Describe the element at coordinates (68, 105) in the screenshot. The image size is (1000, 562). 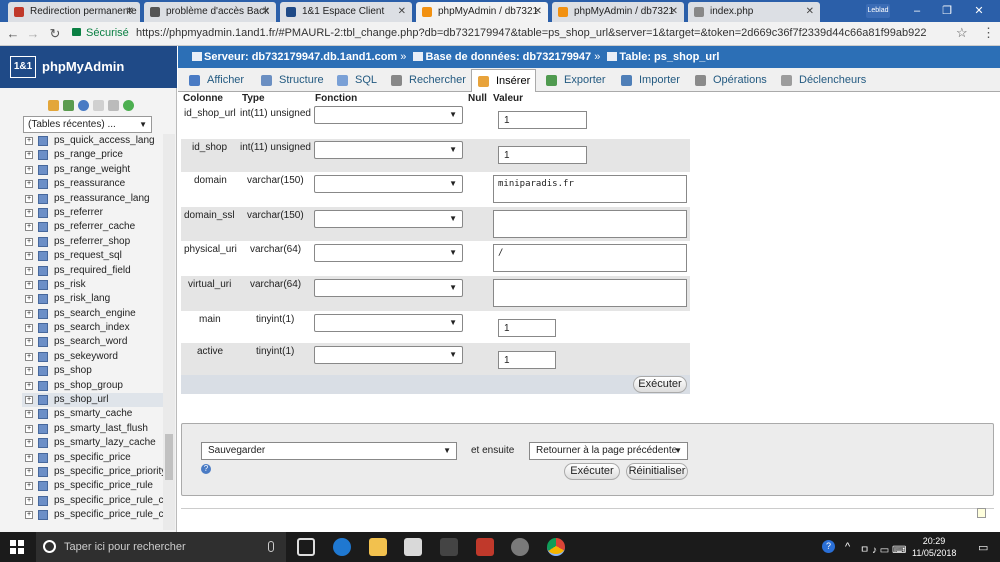
I see `logout-icon` at that location.